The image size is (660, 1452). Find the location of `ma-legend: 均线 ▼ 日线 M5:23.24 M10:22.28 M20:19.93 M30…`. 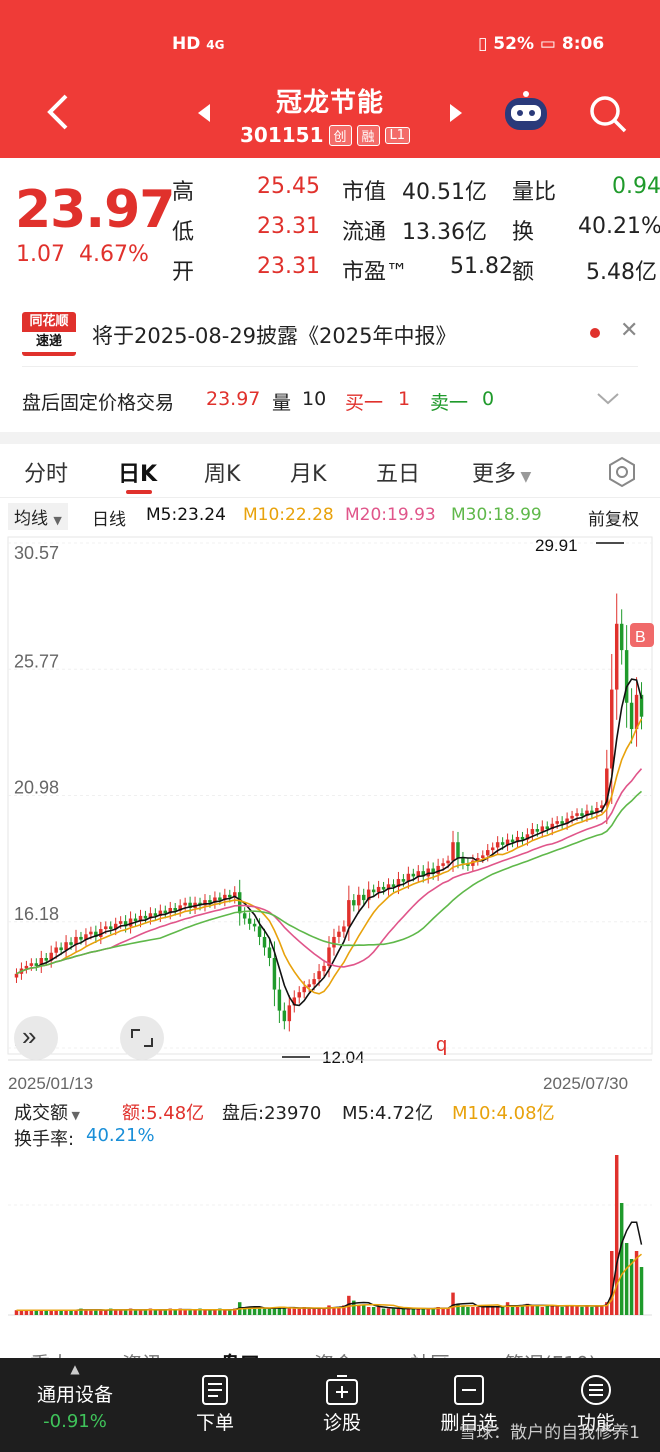

ma-legend: 均线 ▼ 日线 M5:23.24 M10:22.28 M20:19.93 M30… is located at coordinates (330, 517).